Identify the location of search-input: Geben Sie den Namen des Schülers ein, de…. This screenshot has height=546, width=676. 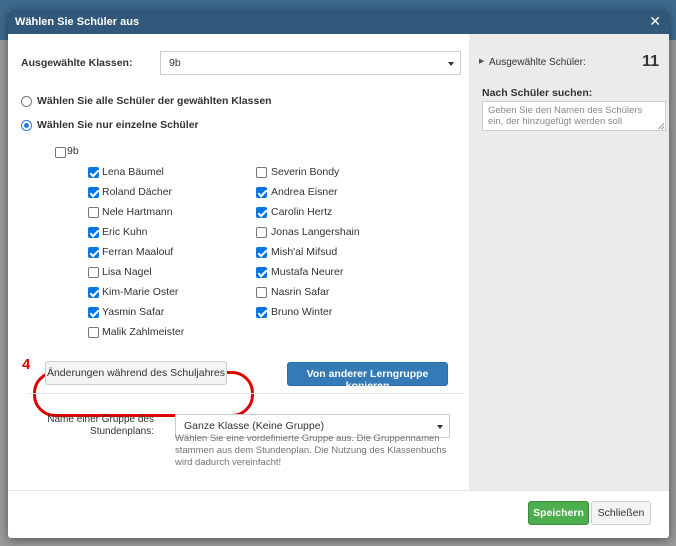
(574, 116).